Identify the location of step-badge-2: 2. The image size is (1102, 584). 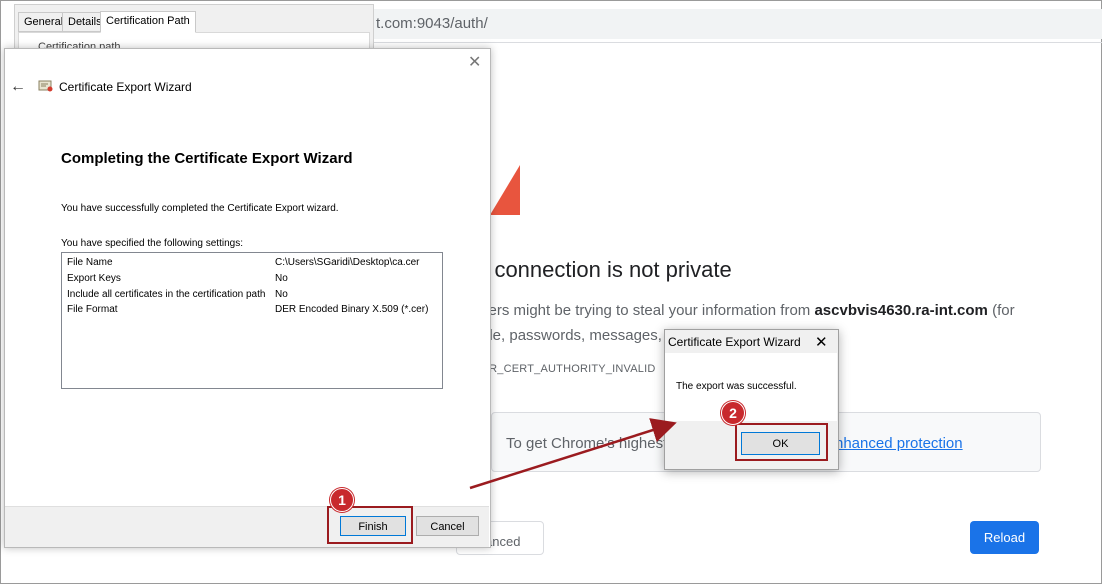
(733, 413).